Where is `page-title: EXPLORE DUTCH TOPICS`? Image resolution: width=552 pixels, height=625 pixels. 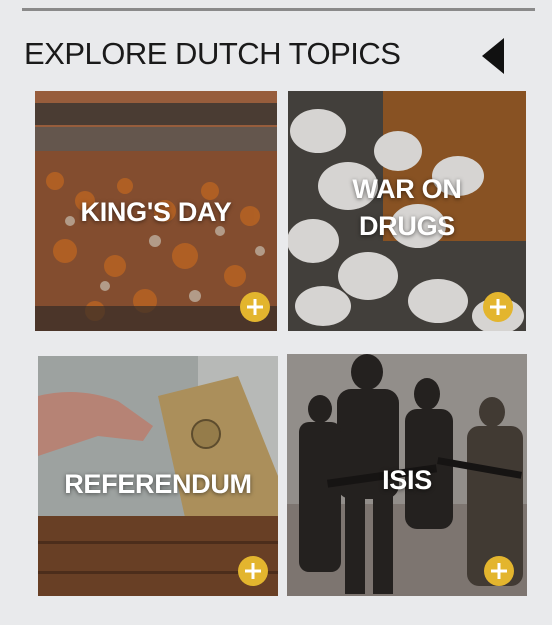
page-title: EXPLORE DUTCH TOPICS is located at coordinates (212, 53).